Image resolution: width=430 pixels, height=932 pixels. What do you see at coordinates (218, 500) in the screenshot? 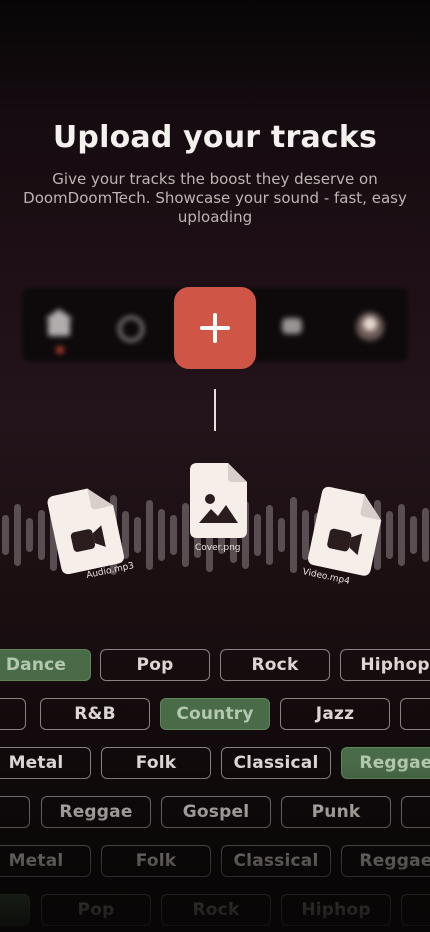
I see `image-file-icon` at bounding box center [218, 500].